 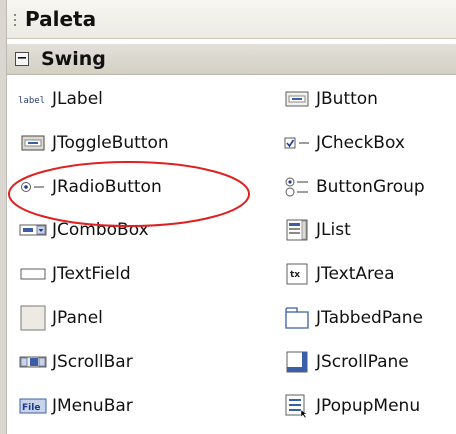 I want to click on jbutton-label: JButton, so click(x=347, y=99).